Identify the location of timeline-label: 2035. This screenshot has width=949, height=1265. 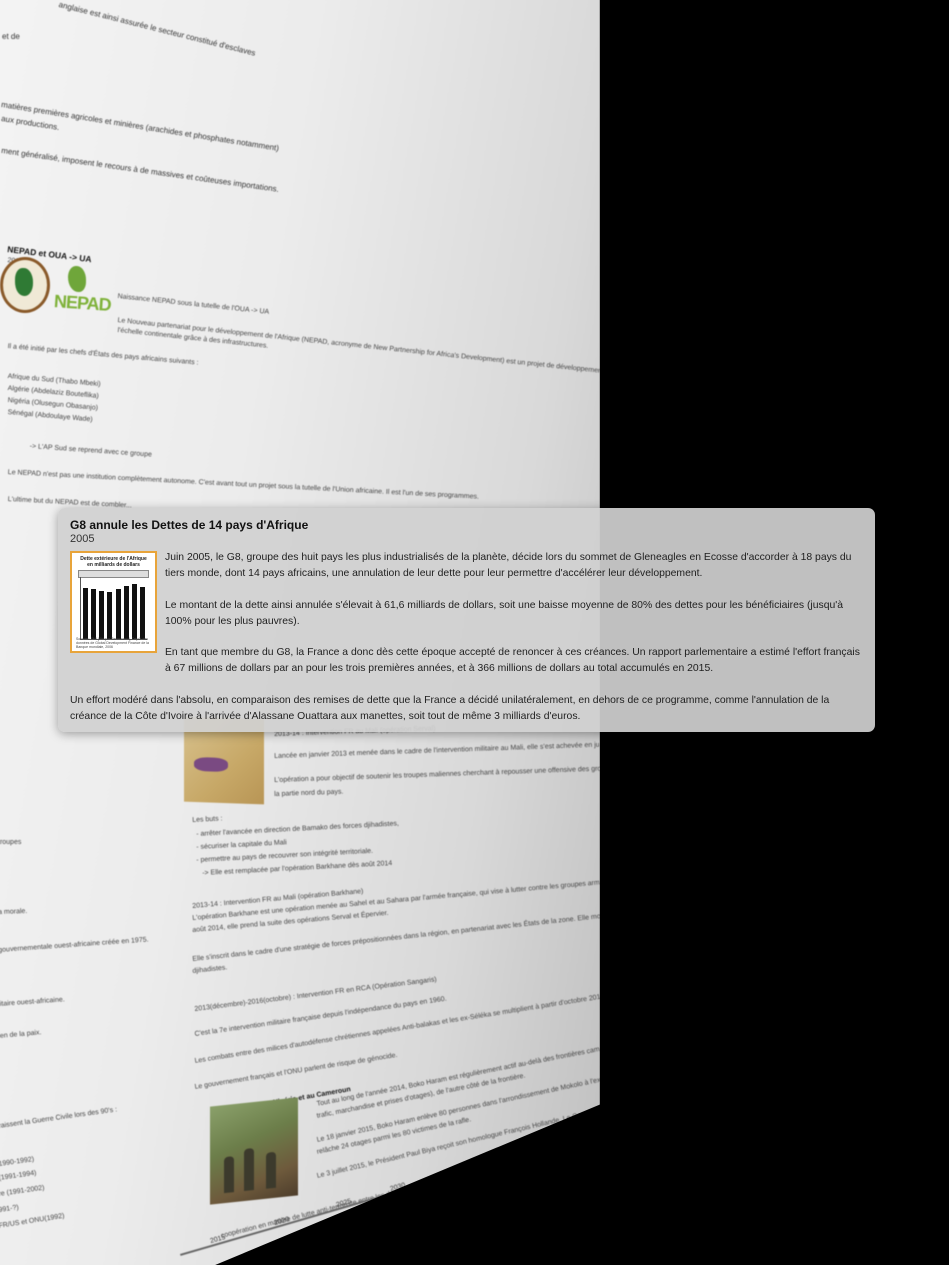
(454, 1171).